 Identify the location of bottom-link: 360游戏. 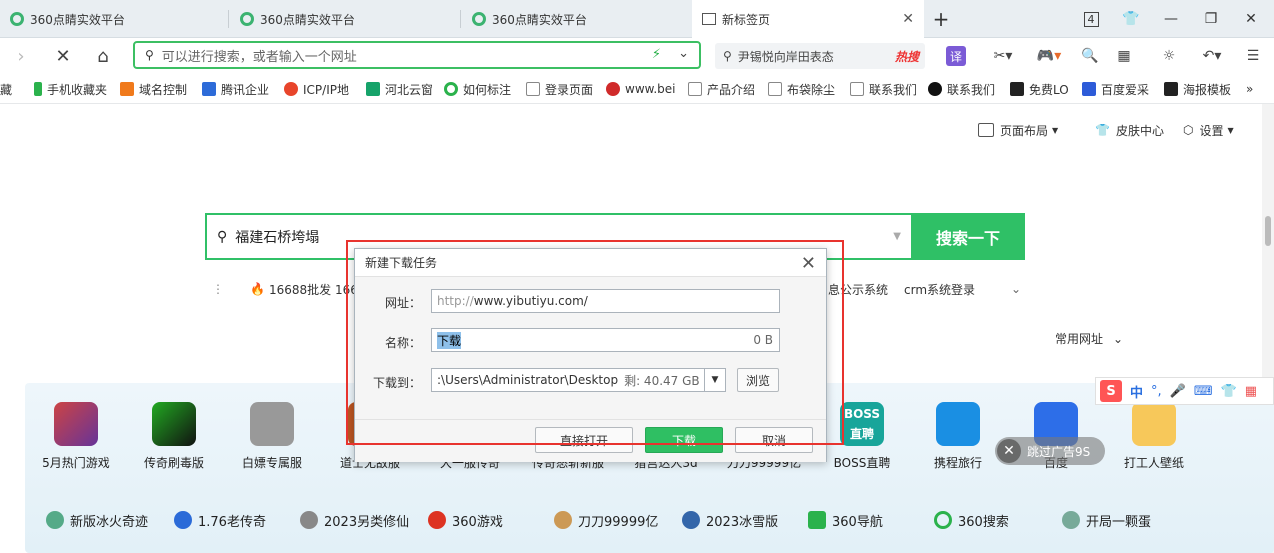
(465, 520).